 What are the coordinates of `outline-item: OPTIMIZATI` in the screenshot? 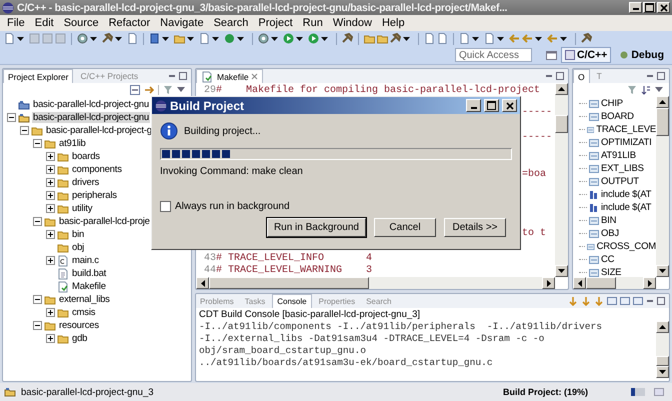 It's located at (626, 142).